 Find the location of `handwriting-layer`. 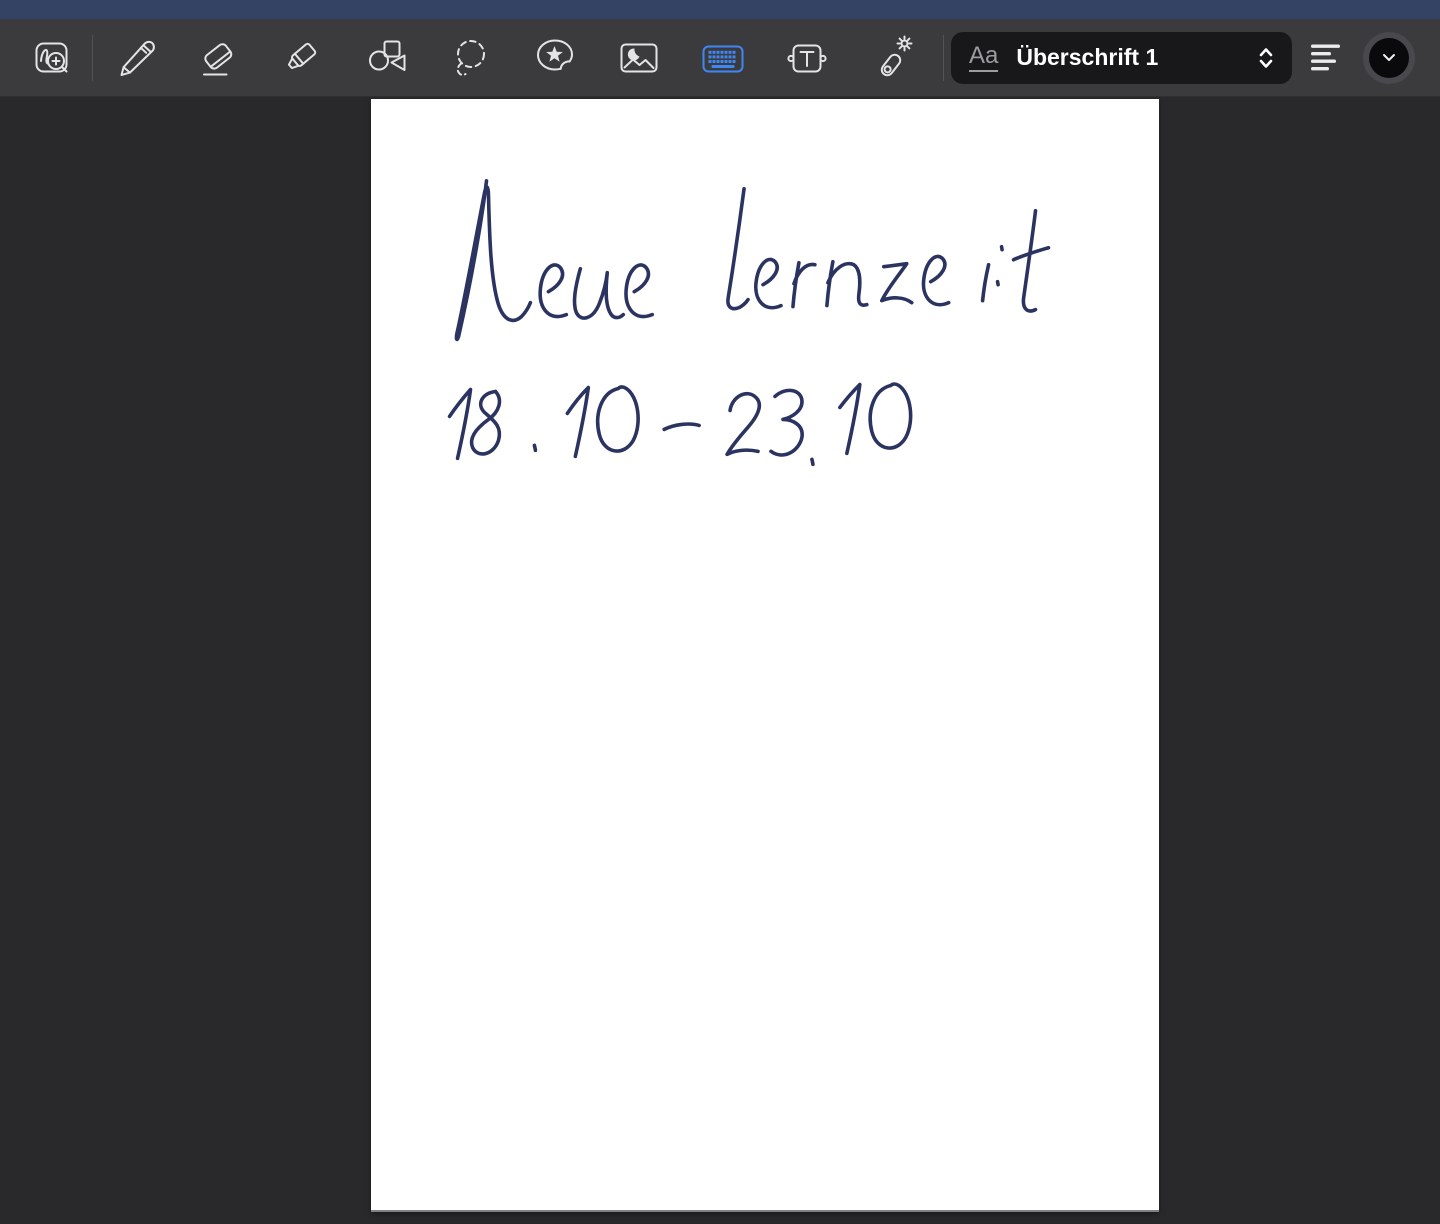

handwriting-layer is located at coordinates (749, 323).